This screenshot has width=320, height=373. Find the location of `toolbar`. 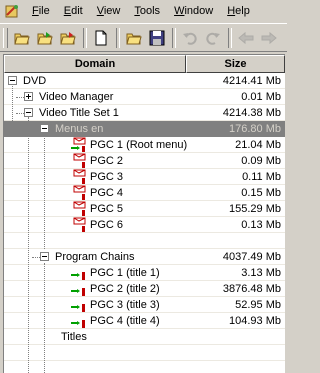

toolbar is located at coordinates (143, 37).